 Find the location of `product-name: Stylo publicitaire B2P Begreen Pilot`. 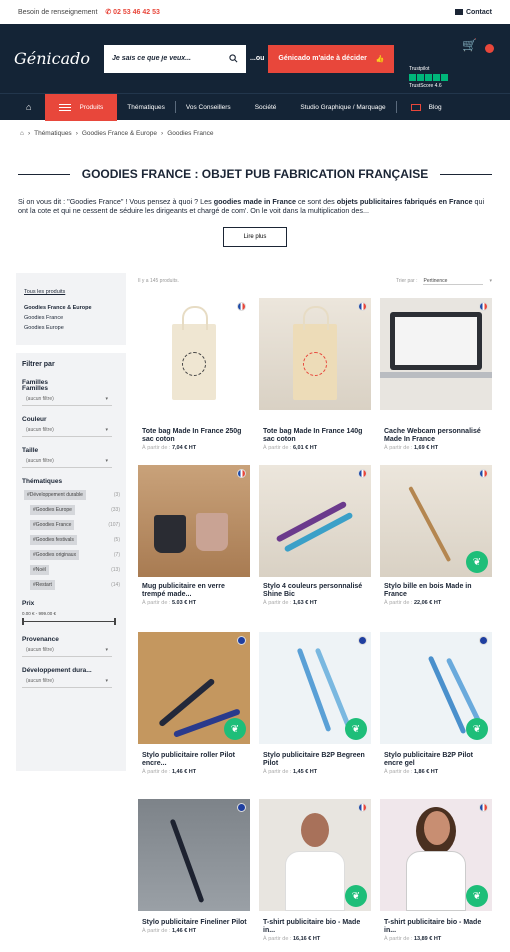

product-name: Stylo publicitaire B2P Begreen Pilot is located at coordinates (315, 760).